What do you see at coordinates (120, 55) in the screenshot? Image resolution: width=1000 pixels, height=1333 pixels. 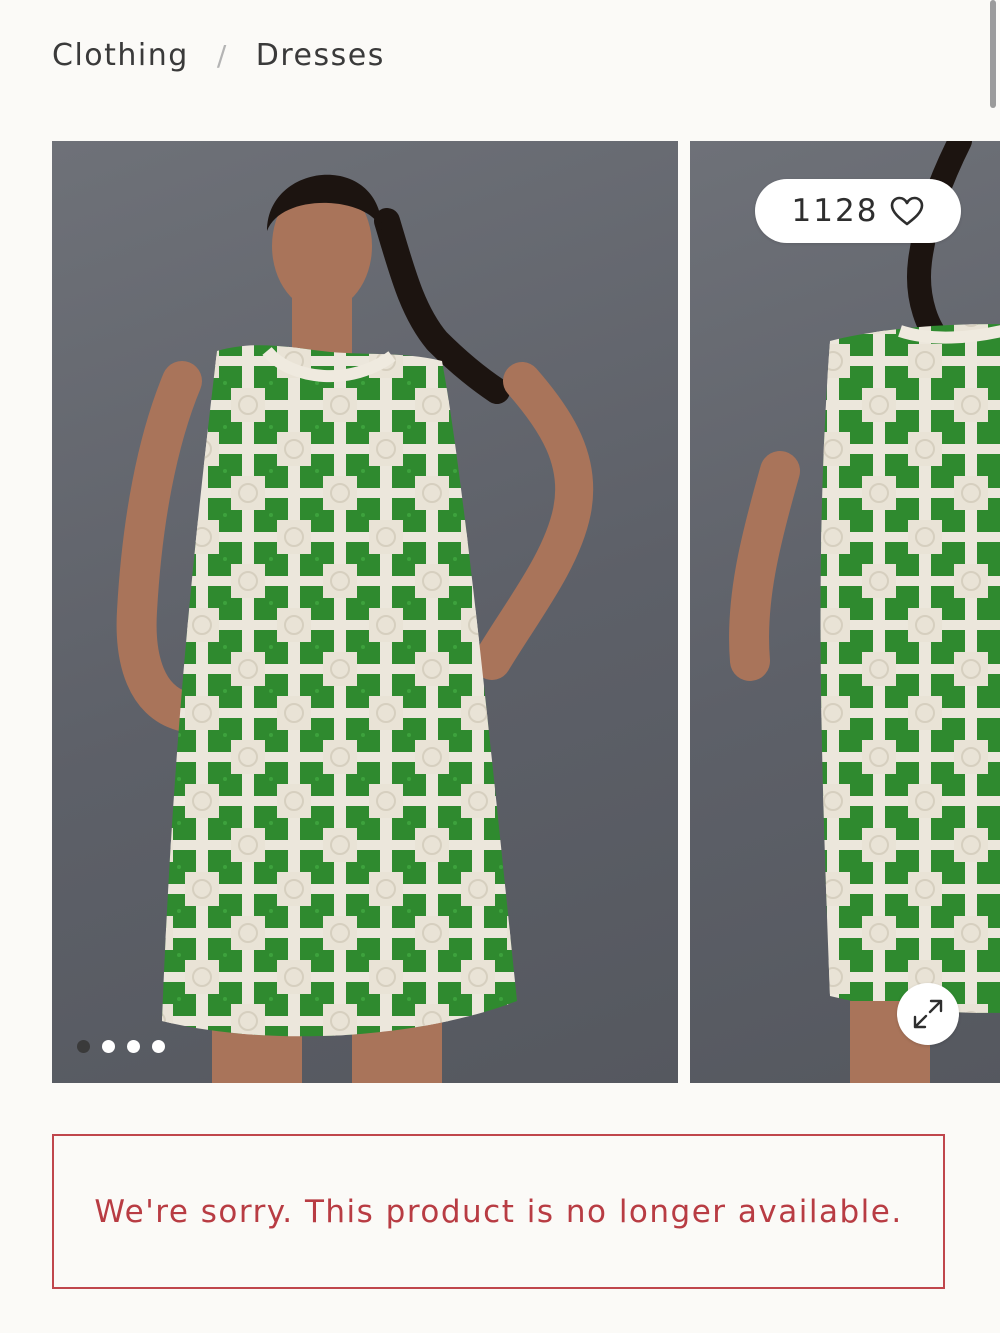 I see `breadcrumb-clothing-link: Clothing` at bounding box center [120, 55].